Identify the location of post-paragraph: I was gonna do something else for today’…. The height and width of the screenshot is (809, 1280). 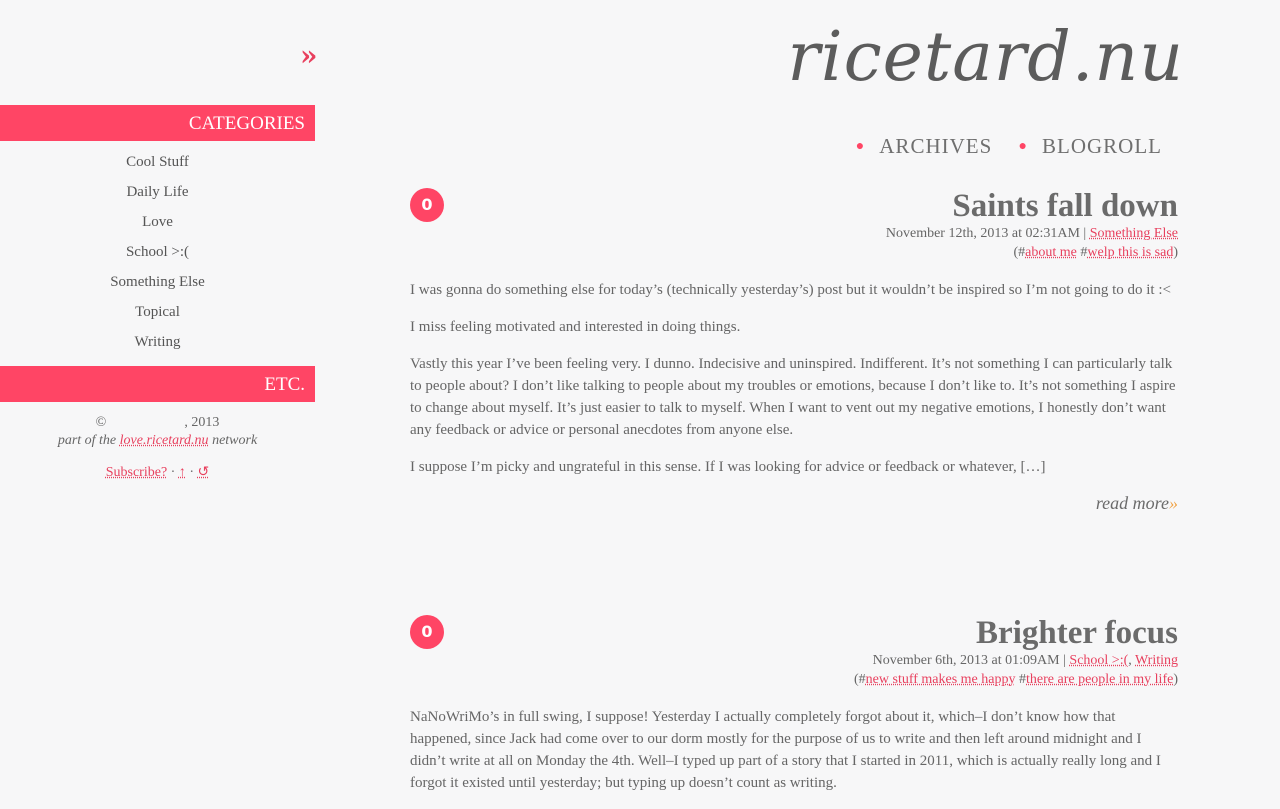
(790, 290).